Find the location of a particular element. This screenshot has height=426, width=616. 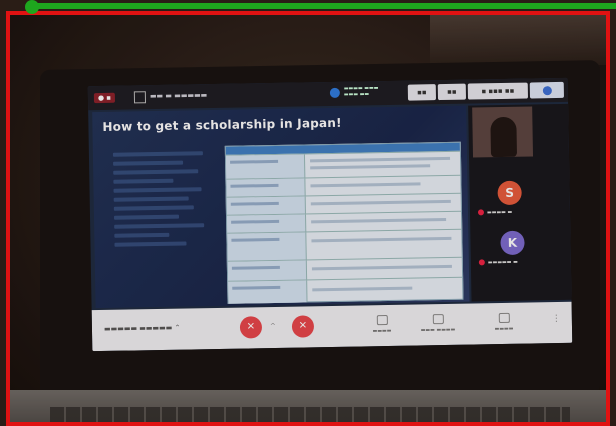

green-annotation-bar is located at coordinates (323, 6).